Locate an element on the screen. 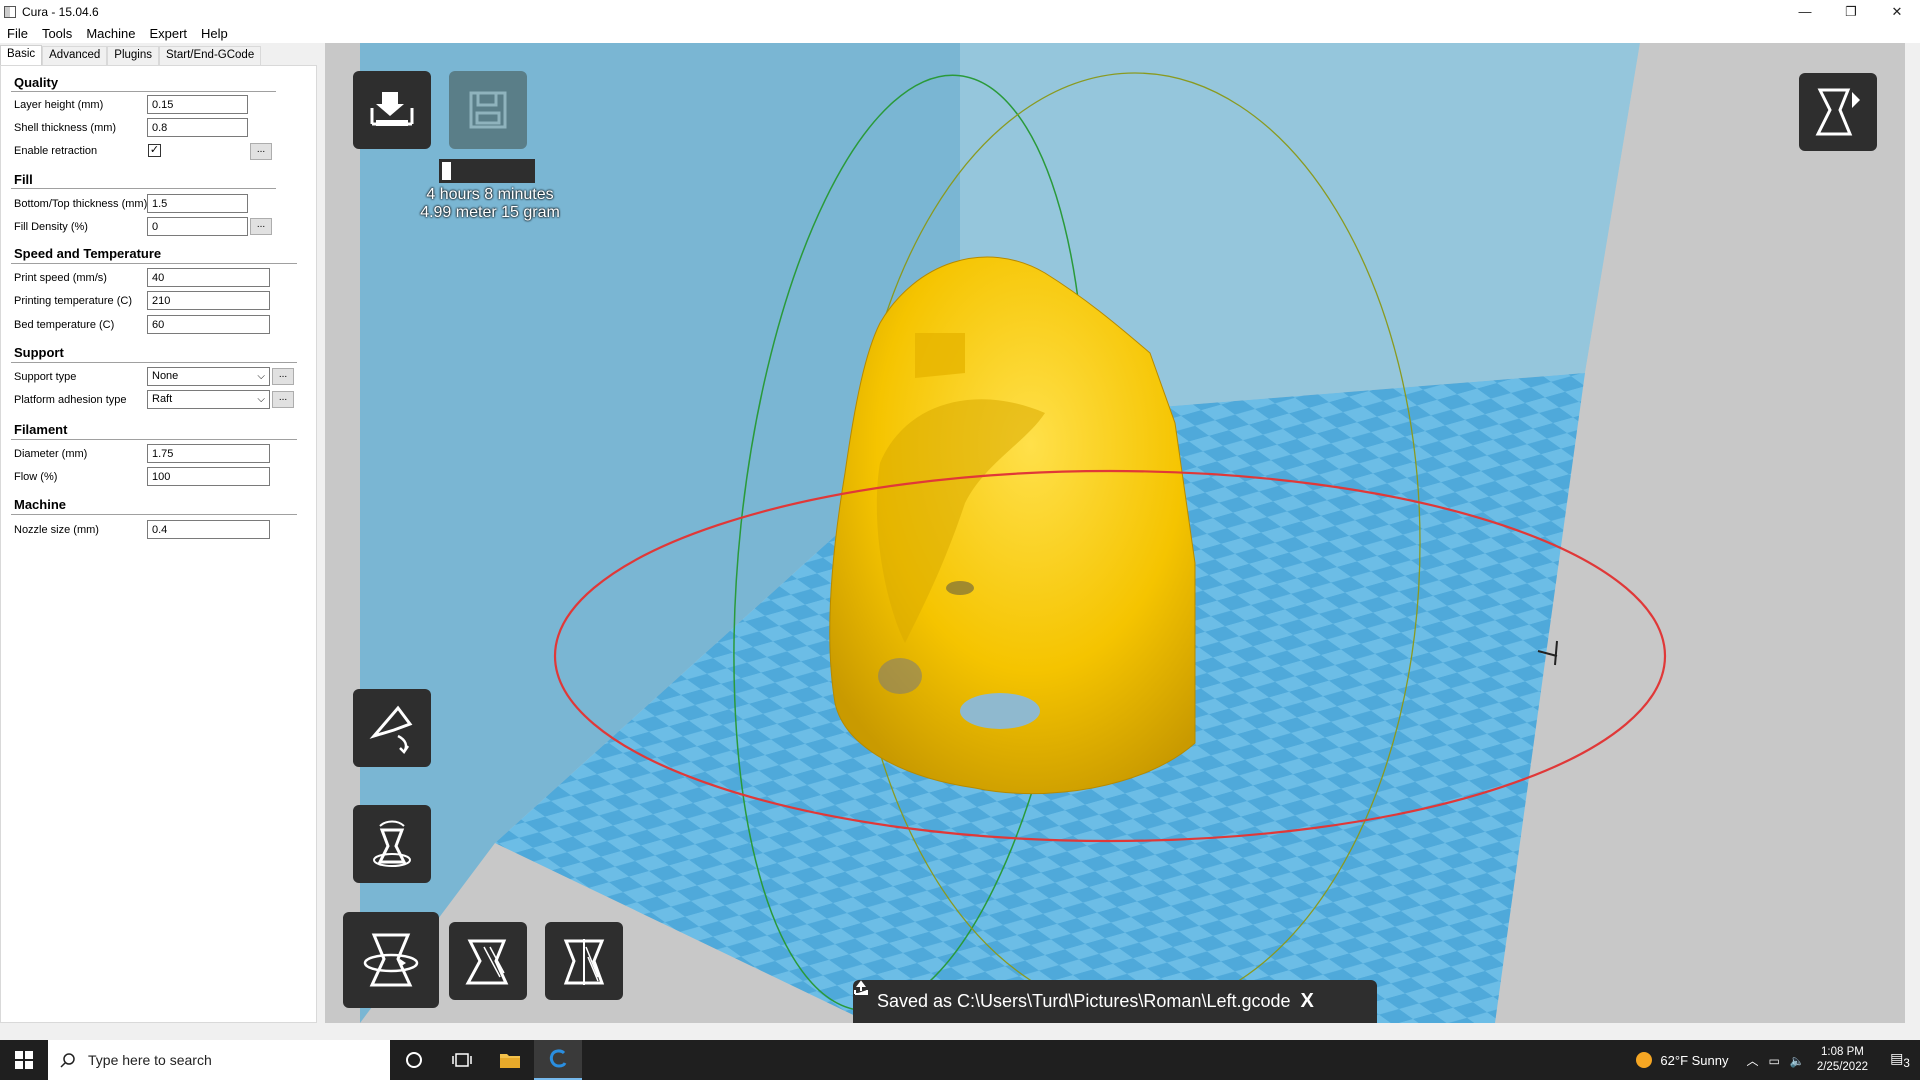 Image resolution: width=1920 pixels, height=1080 pixels. settings-tabs: Basic Advanced Plugins Start/End-GCode is located at coordinates (131, 55).